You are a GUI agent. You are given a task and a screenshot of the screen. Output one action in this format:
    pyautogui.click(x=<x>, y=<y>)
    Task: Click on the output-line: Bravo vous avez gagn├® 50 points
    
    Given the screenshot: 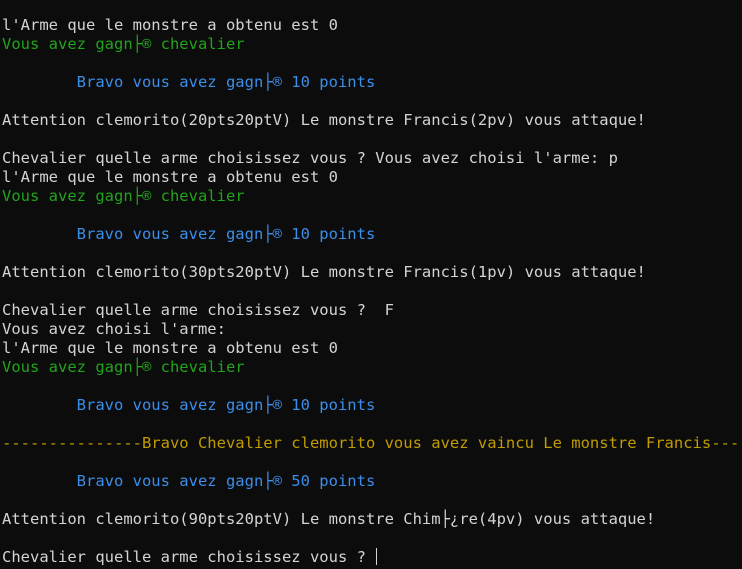 What is the action you would take?
    pyautogui.click(x=372, y=481)
    